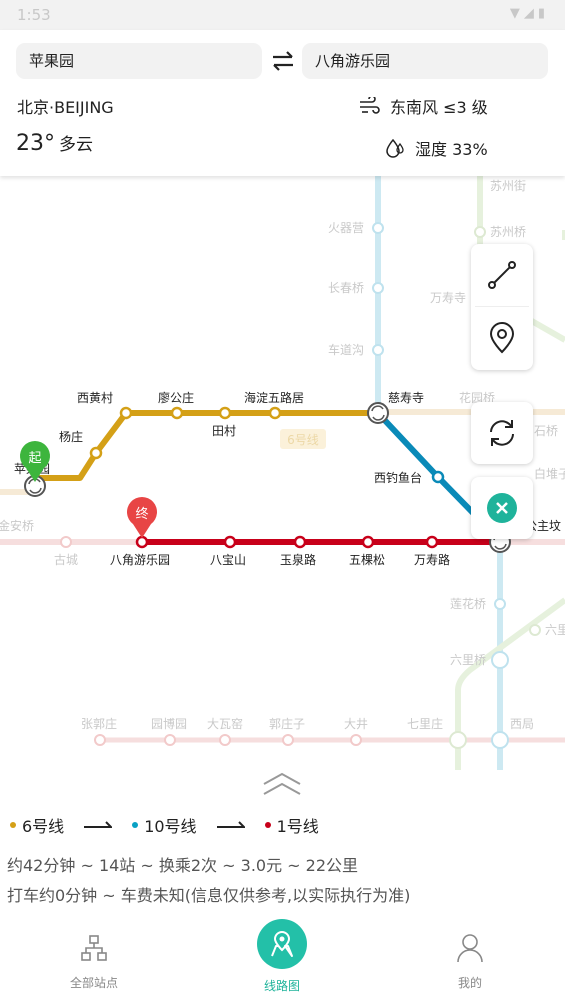 The width and height of the screenshot is (565, 1004). What do you see at coordinates (224, 431) in the screenshot?
I see `svg-text: 田村` at bounding box center [224, 431].